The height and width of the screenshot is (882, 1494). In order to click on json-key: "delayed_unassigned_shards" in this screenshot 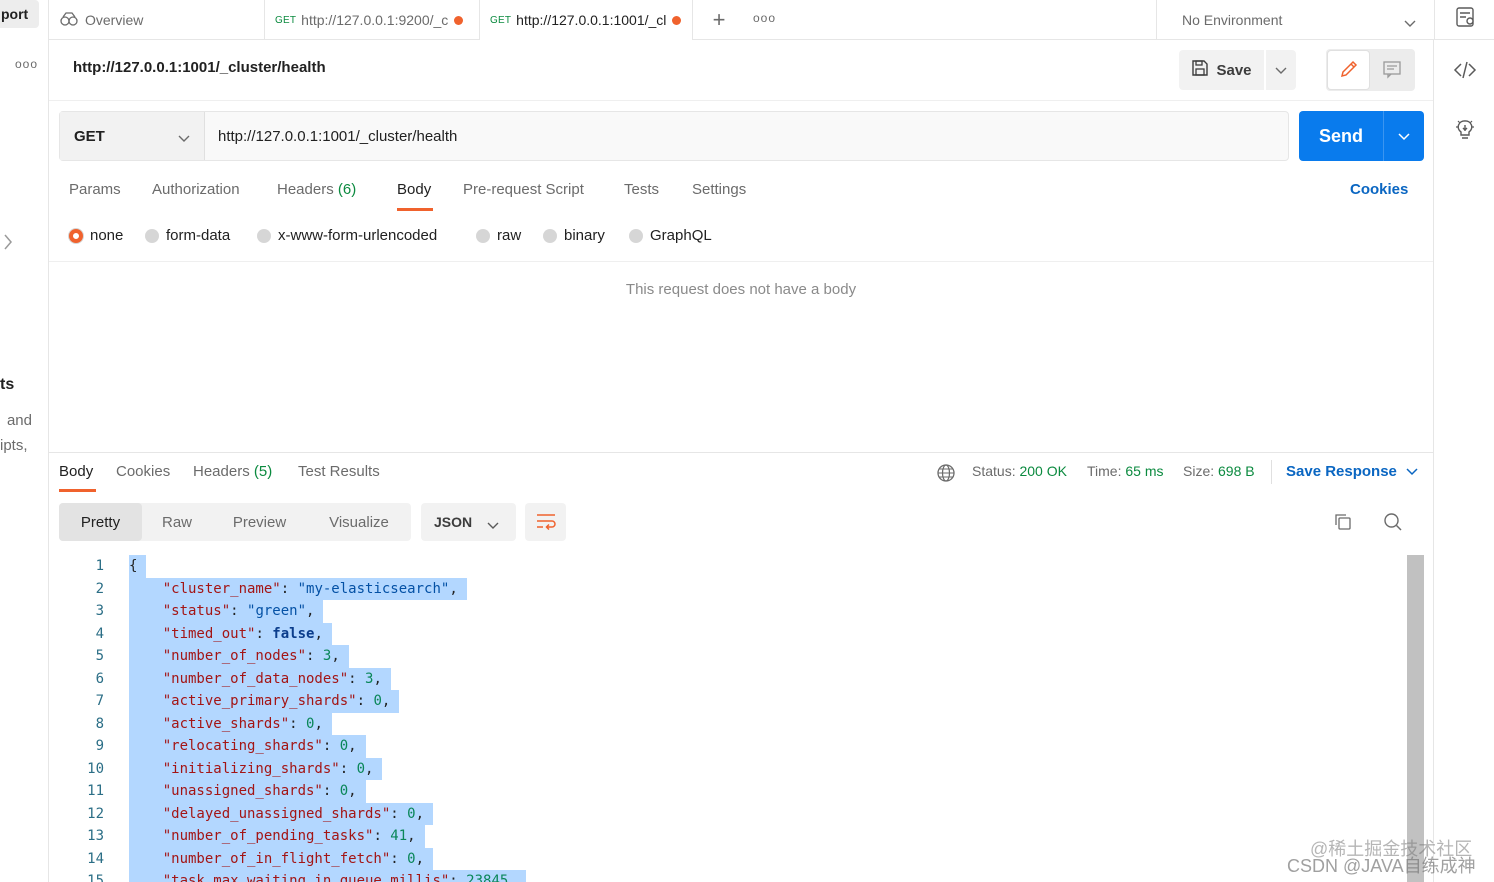, I will do `click(276, 813)`.